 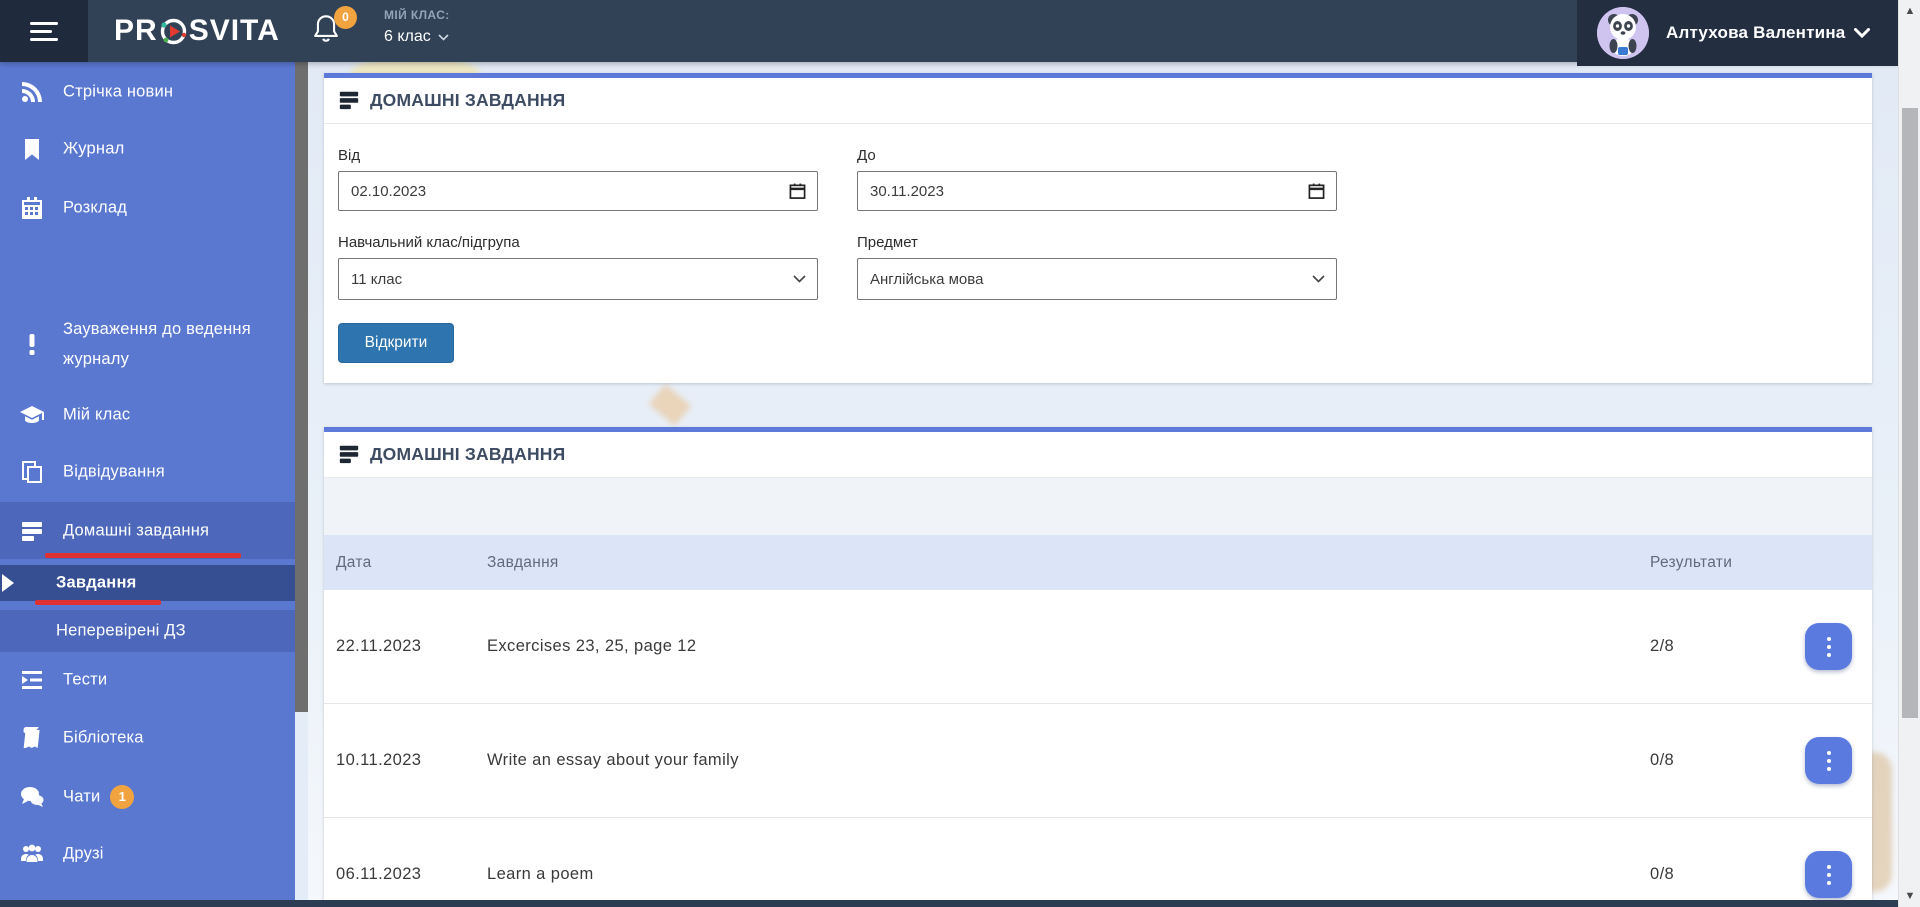 What do you see at coordinates (147, 92) in the screenshot?
I see `sidebar-item-news-feed: Стрічка новин` at bounding box center [147, 92].